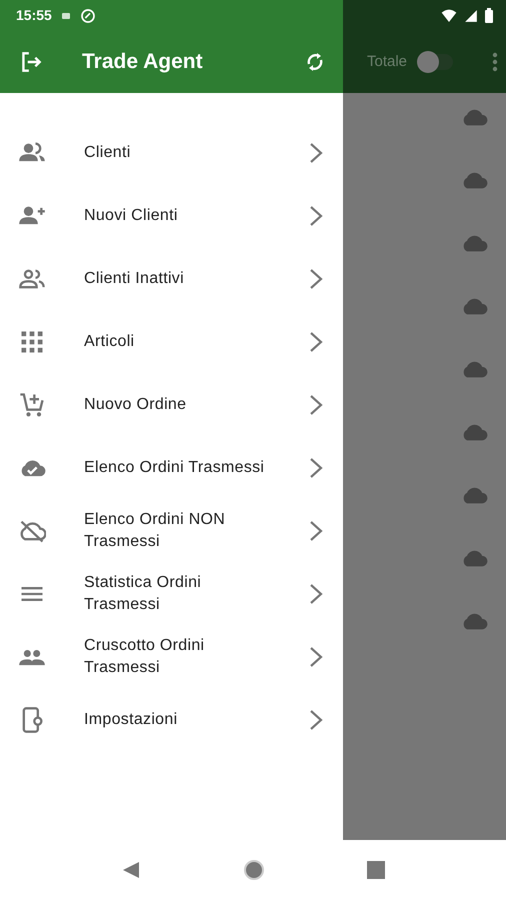  Describe the element at coordinates (171, 404) in the screenshot. I see `menu-item: Nuovo Ordine` at that location.